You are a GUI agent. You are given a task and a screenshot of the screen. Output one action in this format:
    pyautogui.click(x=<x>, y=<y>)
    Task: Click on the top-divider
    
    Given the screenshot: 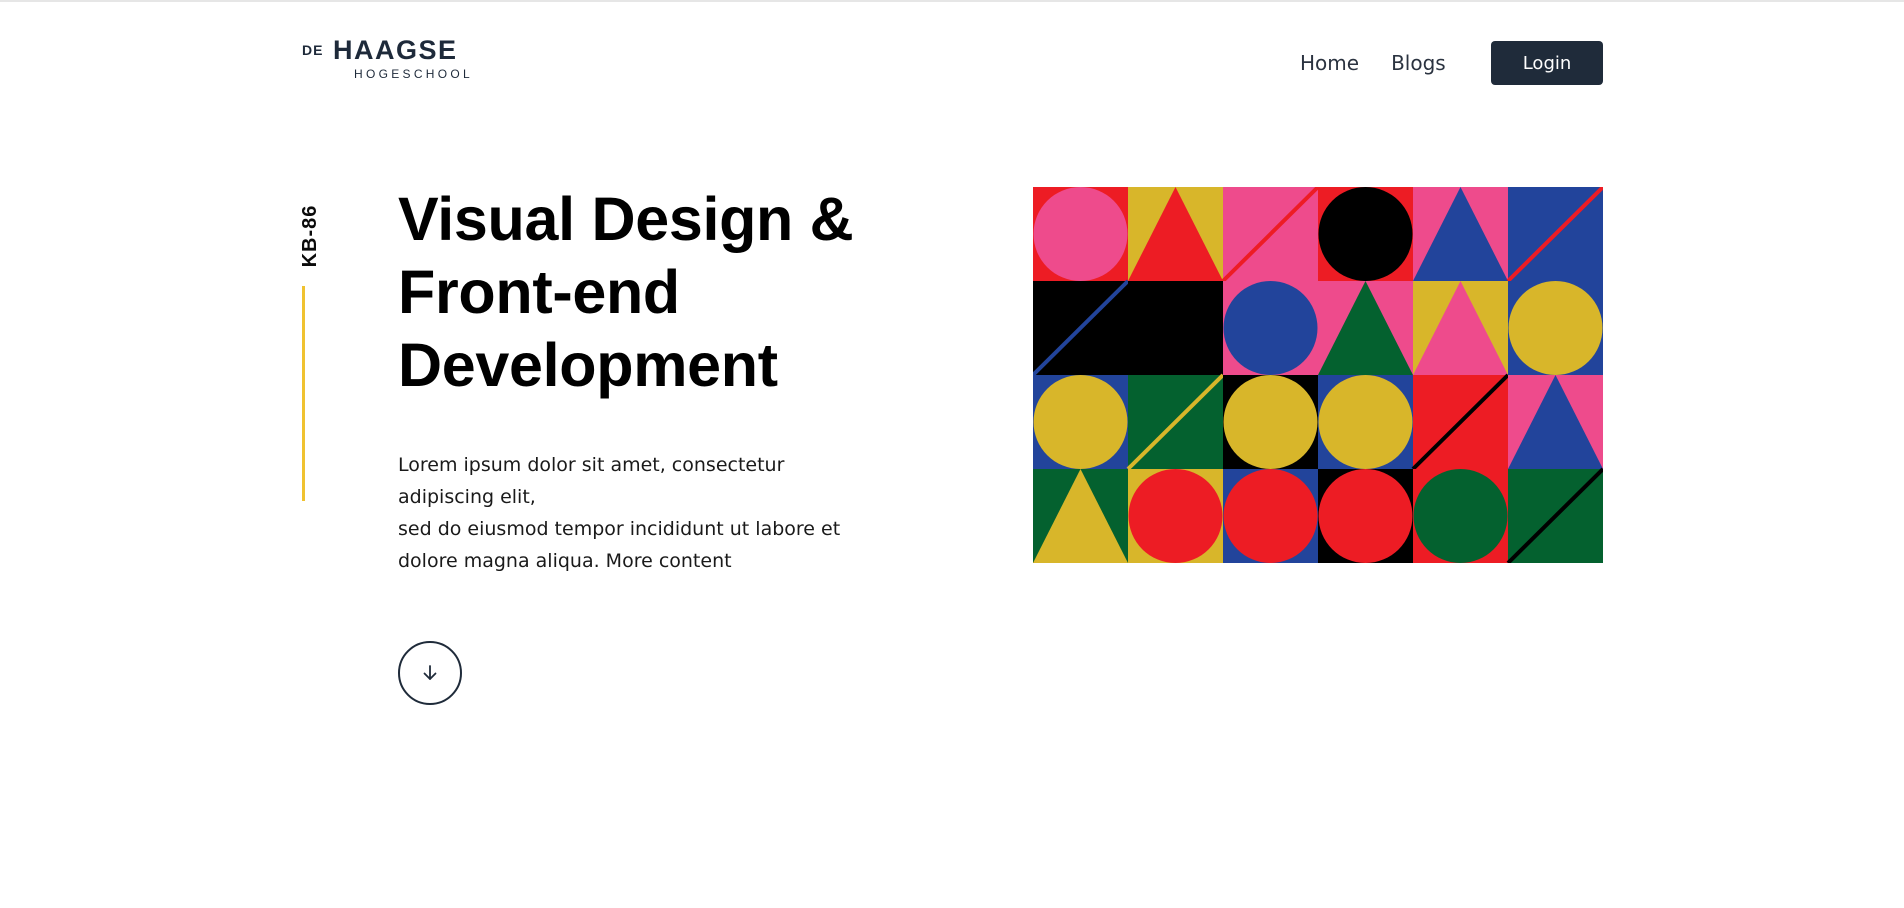 What is the action you would take?
    pyautogui.click(x=952, y=1)
    